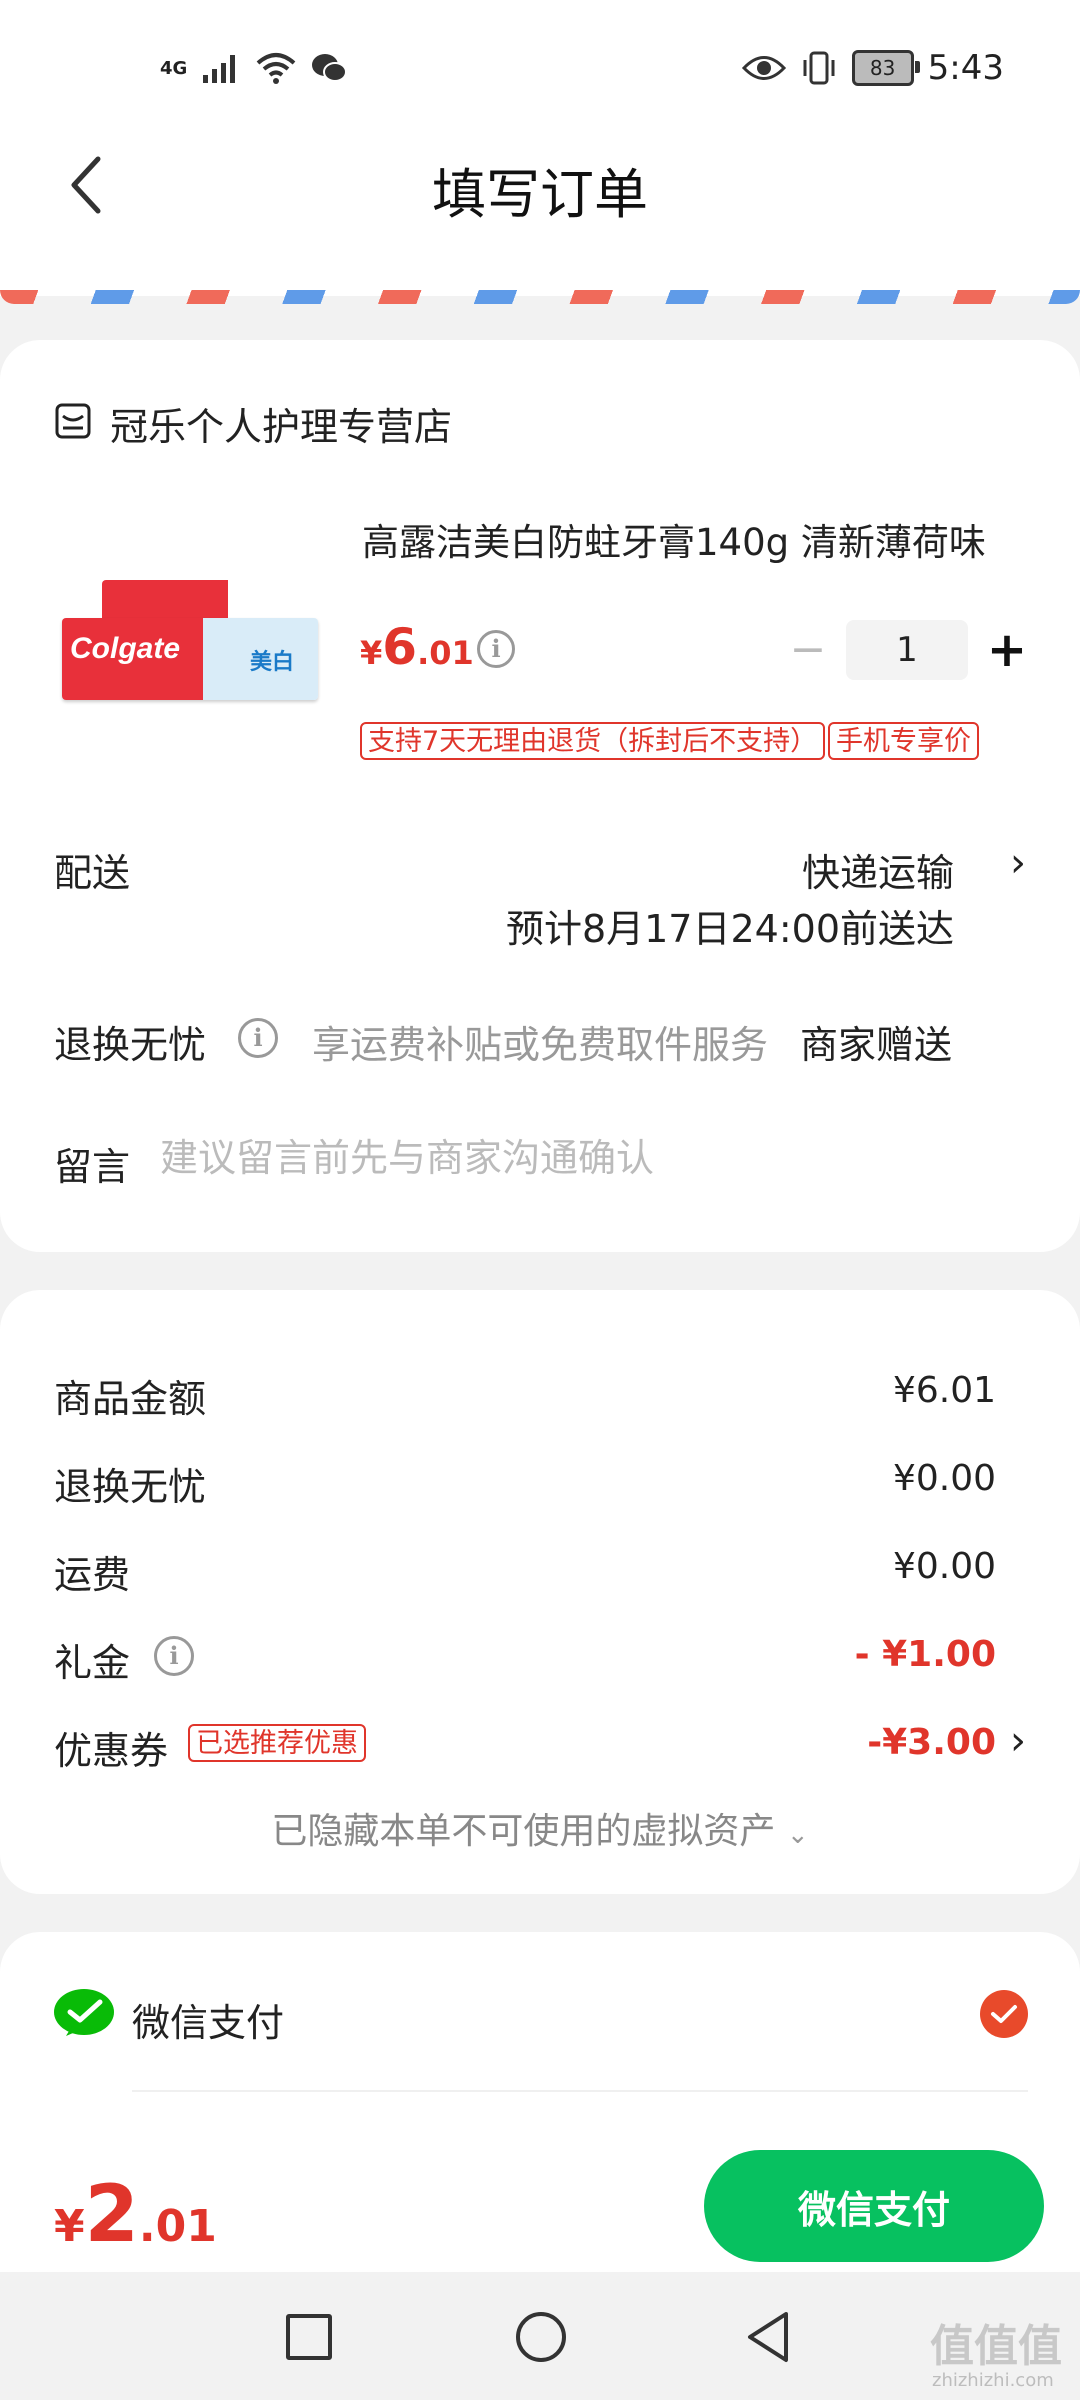 This screenshot has height=2400, width=1080. I want to click on price-integer: 6, so click(400, 647).